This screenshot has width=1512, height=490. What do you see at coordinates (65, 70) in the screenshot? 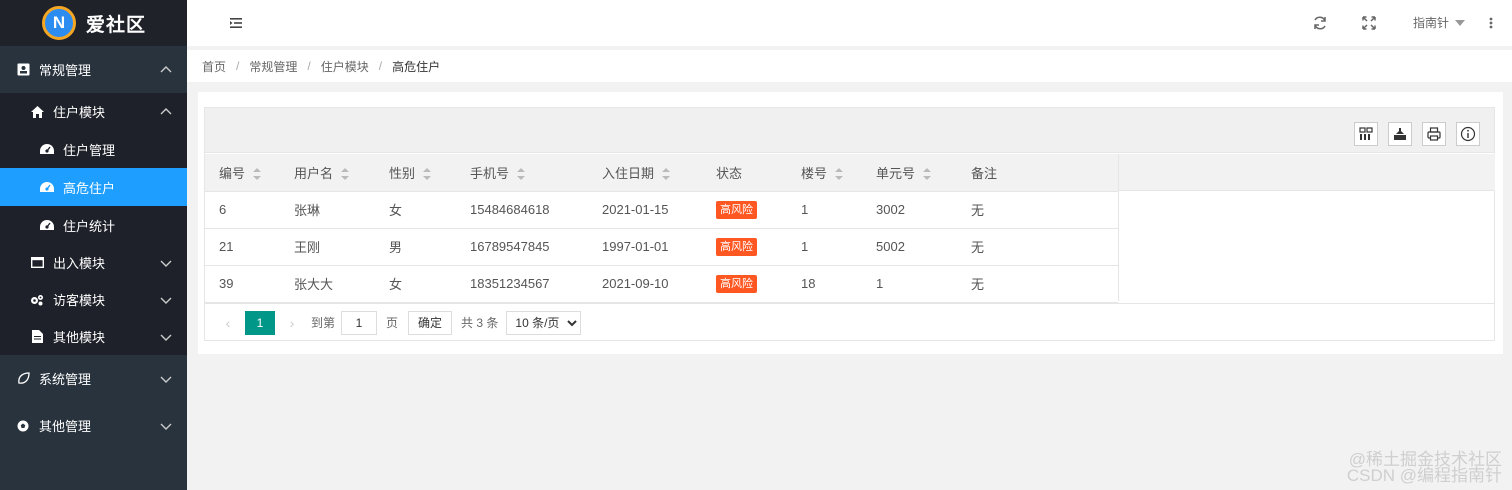
I see `sidebar-group-label: 常规管理` at bounding box center [65, 70].